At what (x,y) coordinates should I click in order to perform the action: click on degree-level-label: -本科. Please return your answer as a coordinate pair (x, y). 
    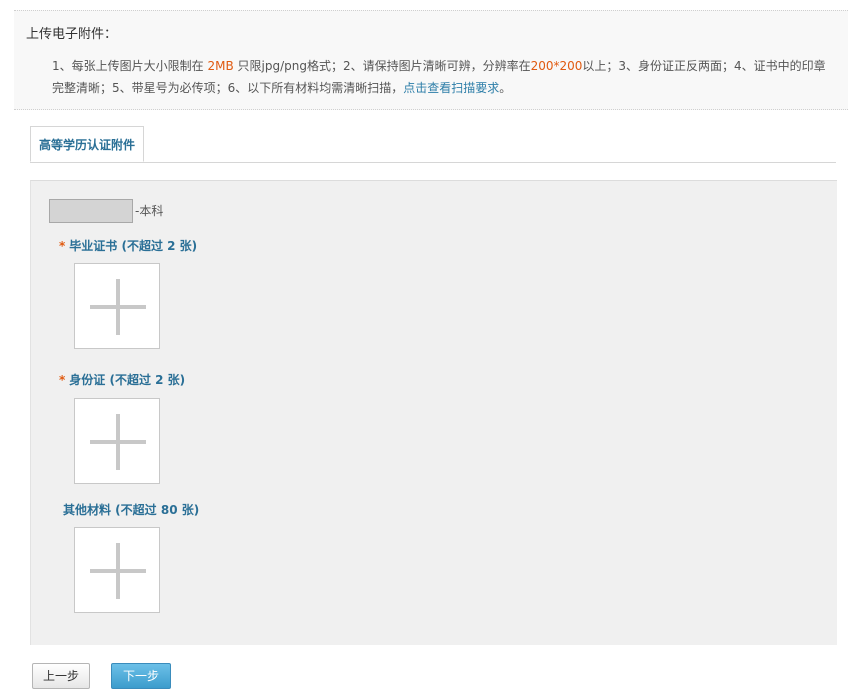
    Looking at the image, I should click on (149, 211).